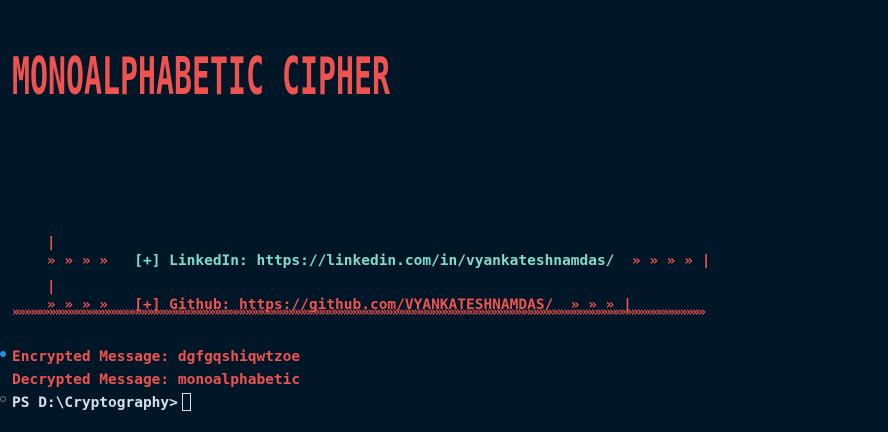  I want to click on encrypted-message-line: Encrypted Message: dgfgqshiqwtzoe, so click(156, 357).